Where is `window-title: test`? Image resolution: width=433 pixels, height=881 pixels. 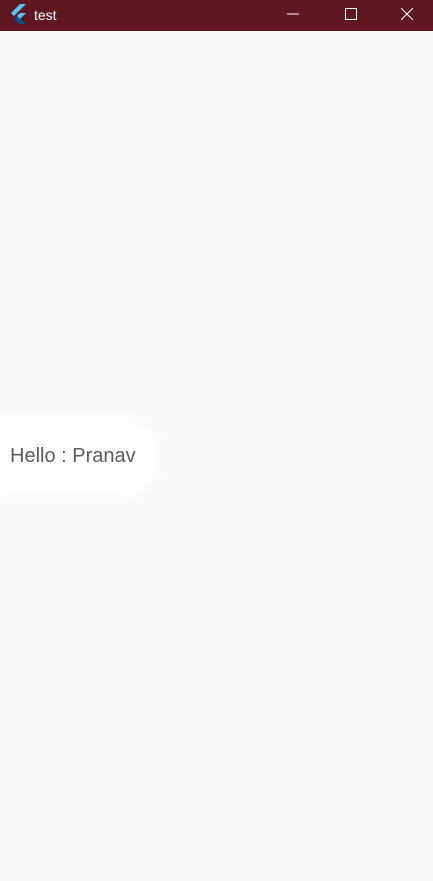 window-title: test is located at coordinates (45, 15).